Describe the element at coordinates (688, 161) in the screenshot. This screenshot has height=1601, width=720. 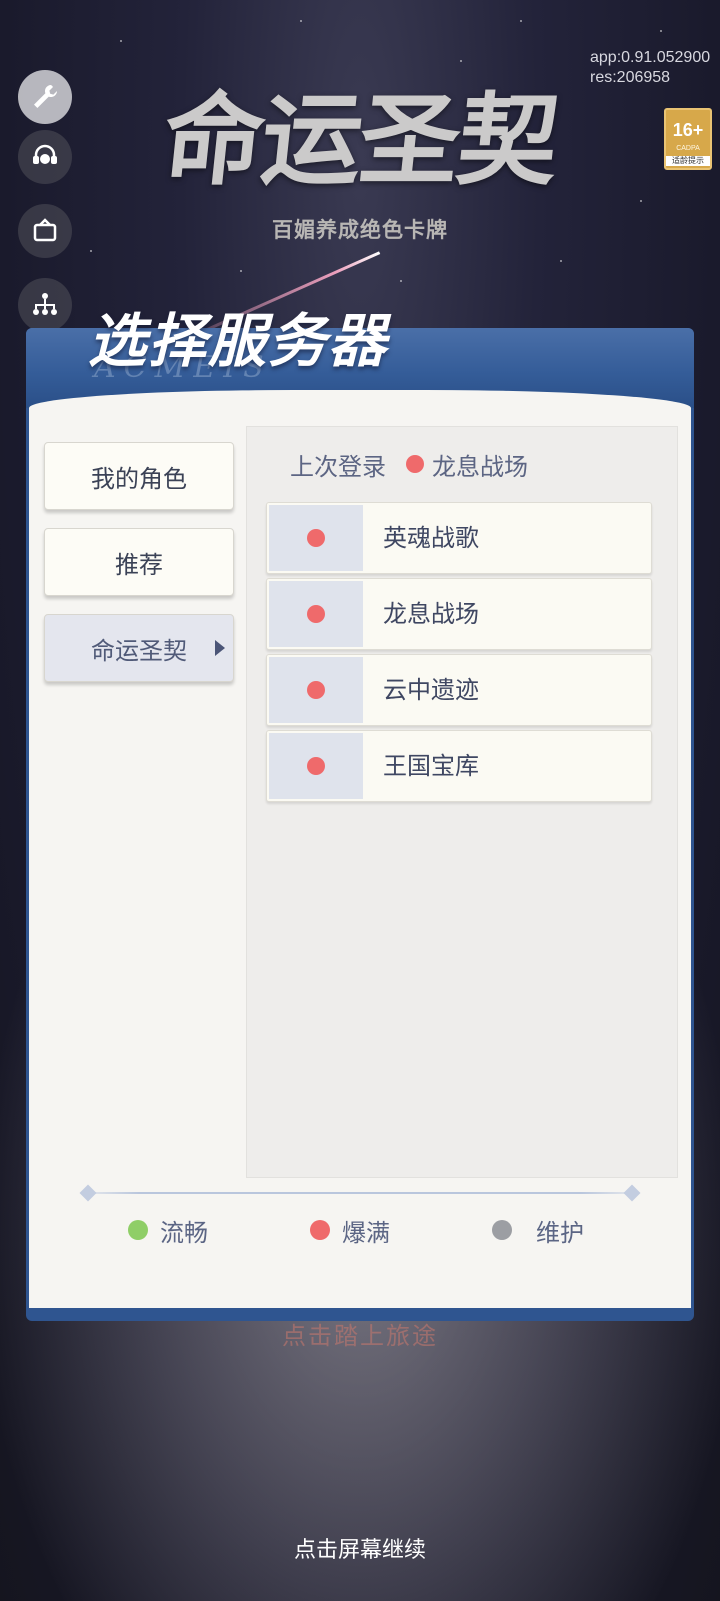
I see `age-tip: 适龄提示` at that location.